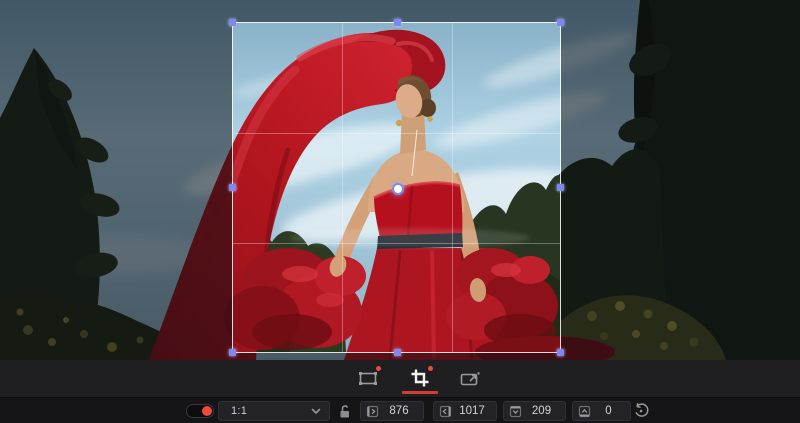 The height and width of the screenshot is (423, 800). I want to click on crop-top-icon, so click(515, 411).